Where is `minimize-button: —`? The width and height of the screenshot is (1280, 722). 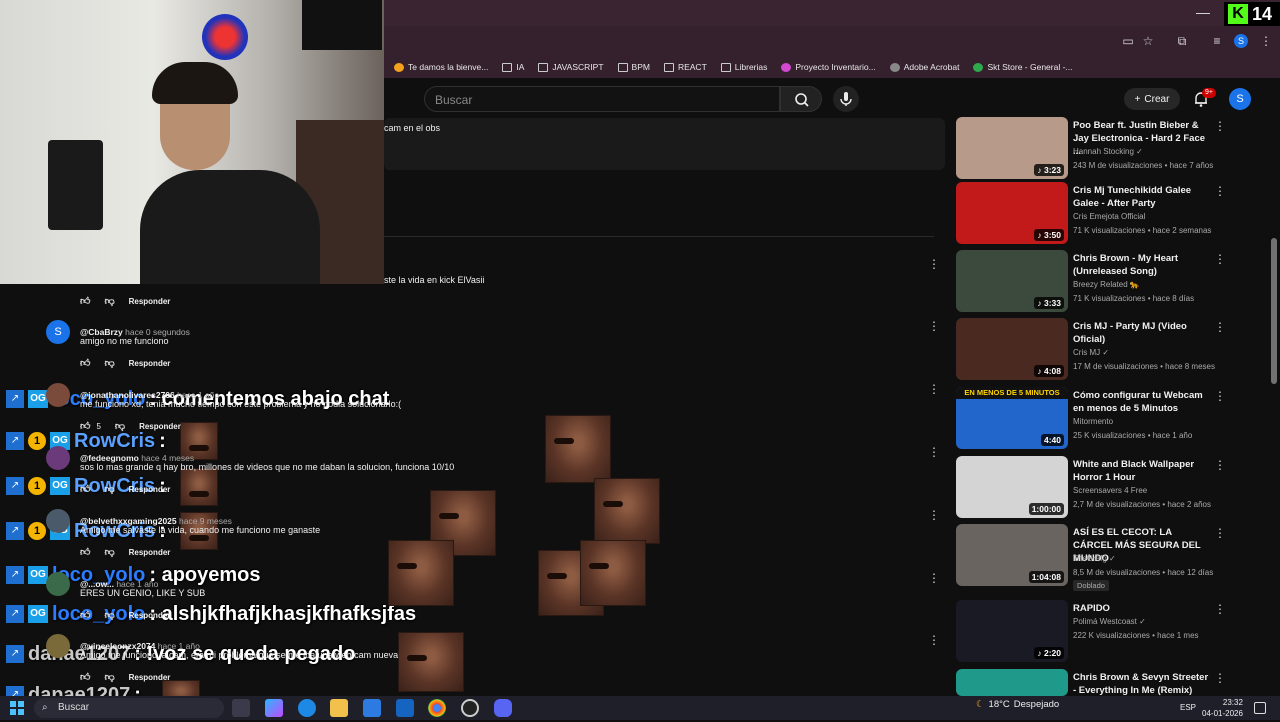 minimize-button: — is located at coordinates (1203, 12).